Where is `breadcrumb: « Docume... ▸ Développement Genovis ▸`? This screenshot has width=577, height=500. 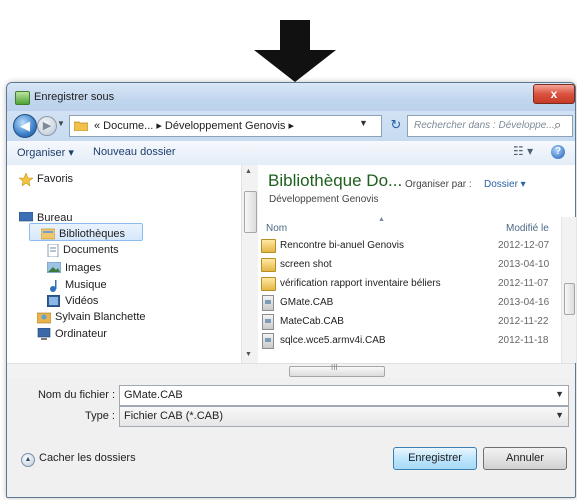
breadcrumb: « Docume... ▸ Développement Genovis ▸ is located at coordinates (194, 125).